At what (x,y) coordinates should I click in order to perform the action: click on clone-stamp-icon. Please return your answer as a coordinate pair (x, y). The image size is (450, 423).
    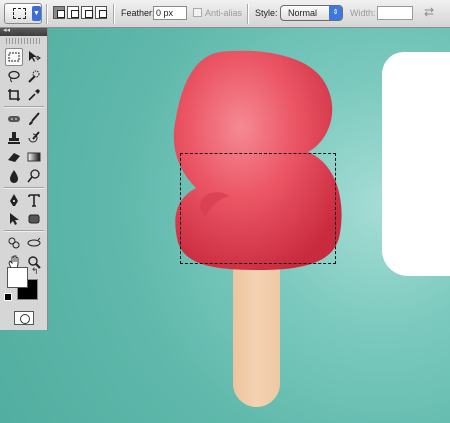
    Looking at the image, I should click on (14, 138).